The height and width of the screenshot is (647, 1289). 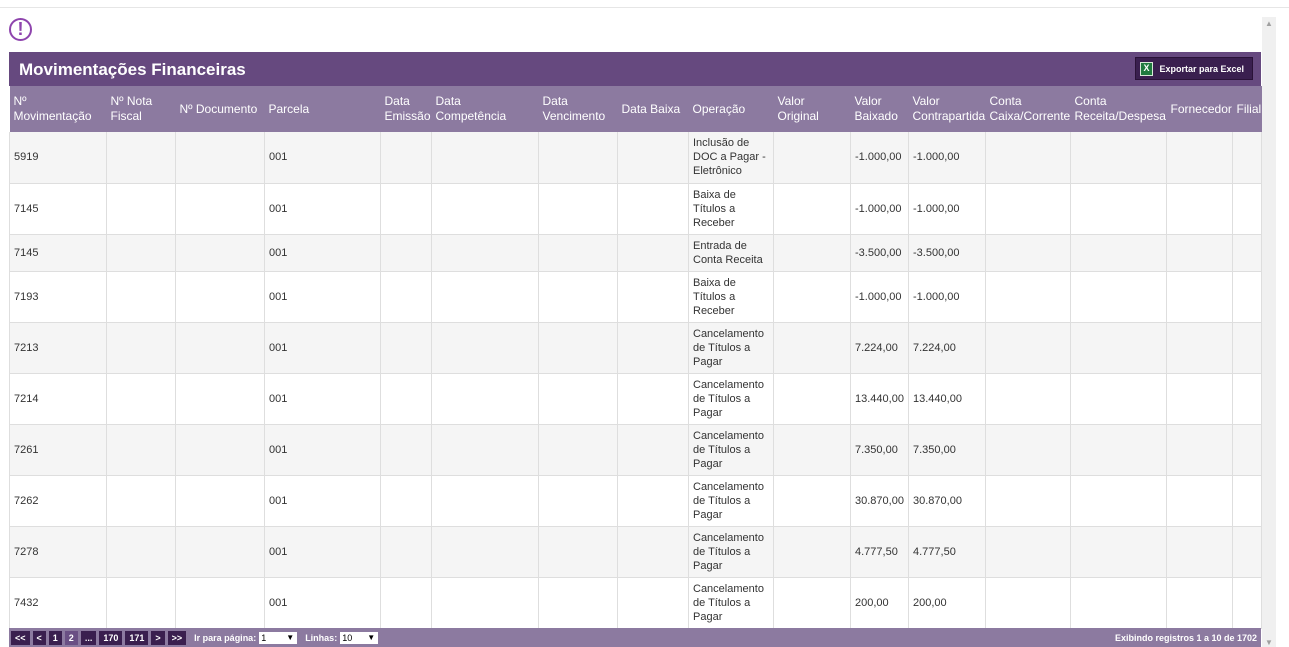 What do you see at coordinates (137, 637) in the screenshot?
I see `page-171-button: 171` at bounding box center [137, 637].